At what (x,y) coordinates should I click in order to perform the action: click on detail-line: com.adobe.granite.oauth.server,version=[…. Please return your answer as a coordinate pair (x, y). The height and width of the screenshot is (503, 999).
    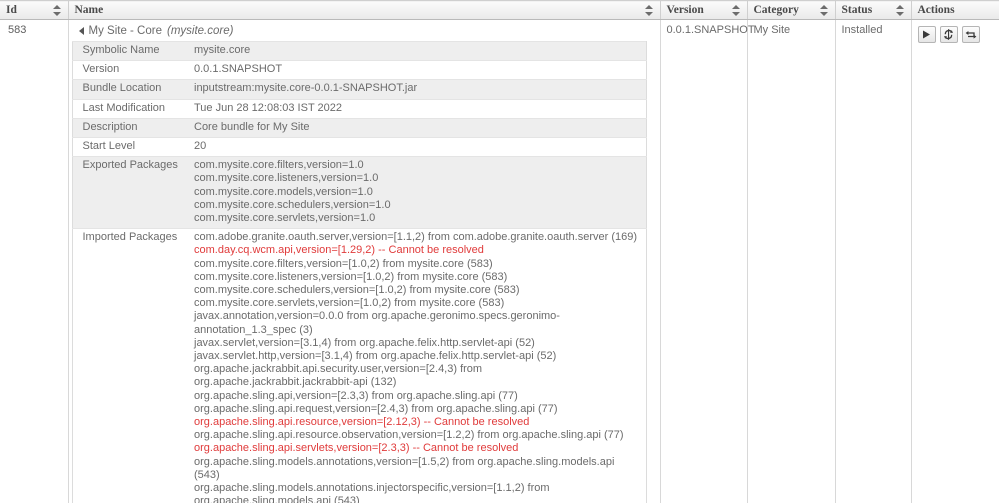
    Looking at the image, I should click on (415, 237).